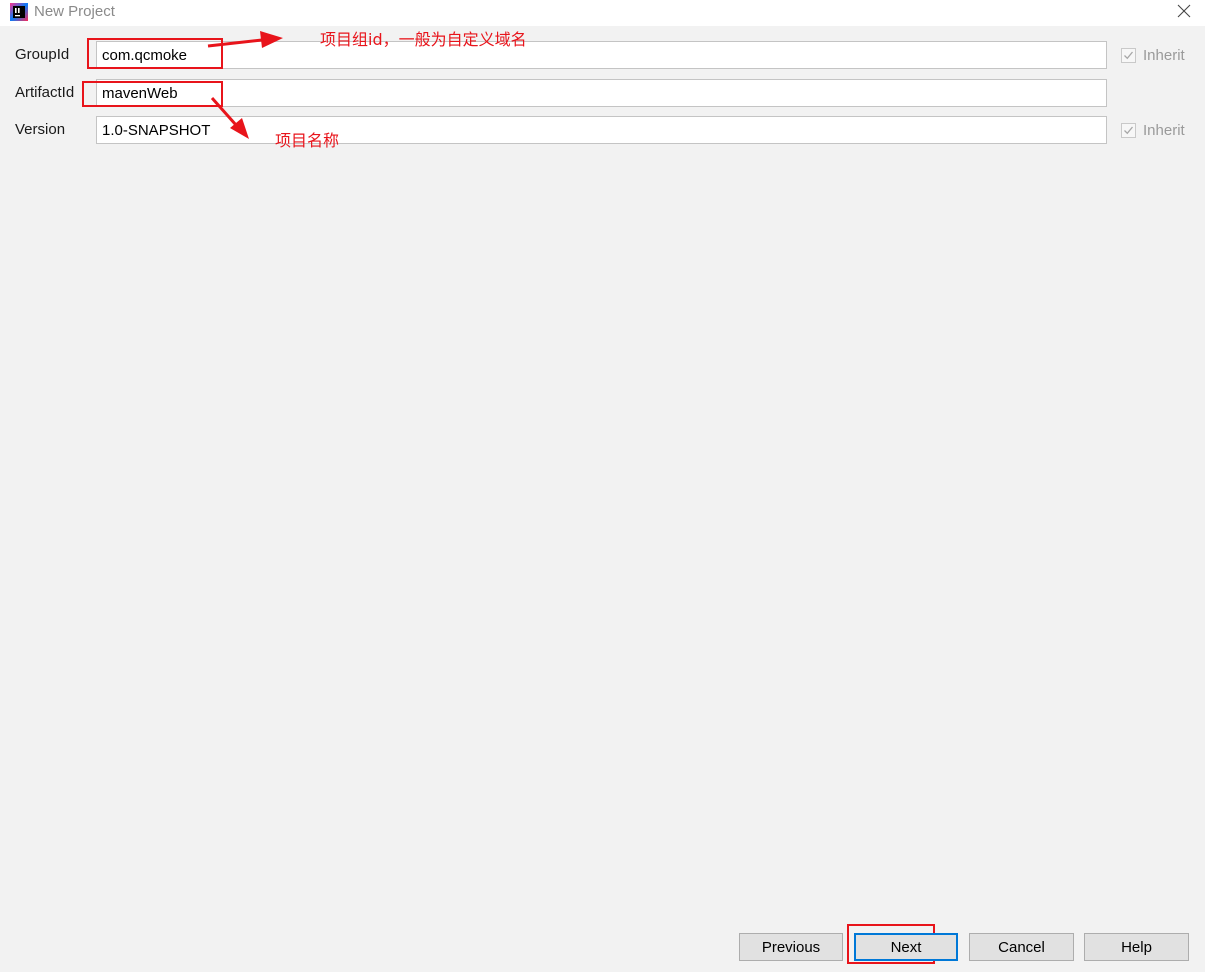  What do you see at coordinates (1164, 130) in the screenshot?
I see `version-inherit-label: Inherit` at bounding box center [1164, 130].